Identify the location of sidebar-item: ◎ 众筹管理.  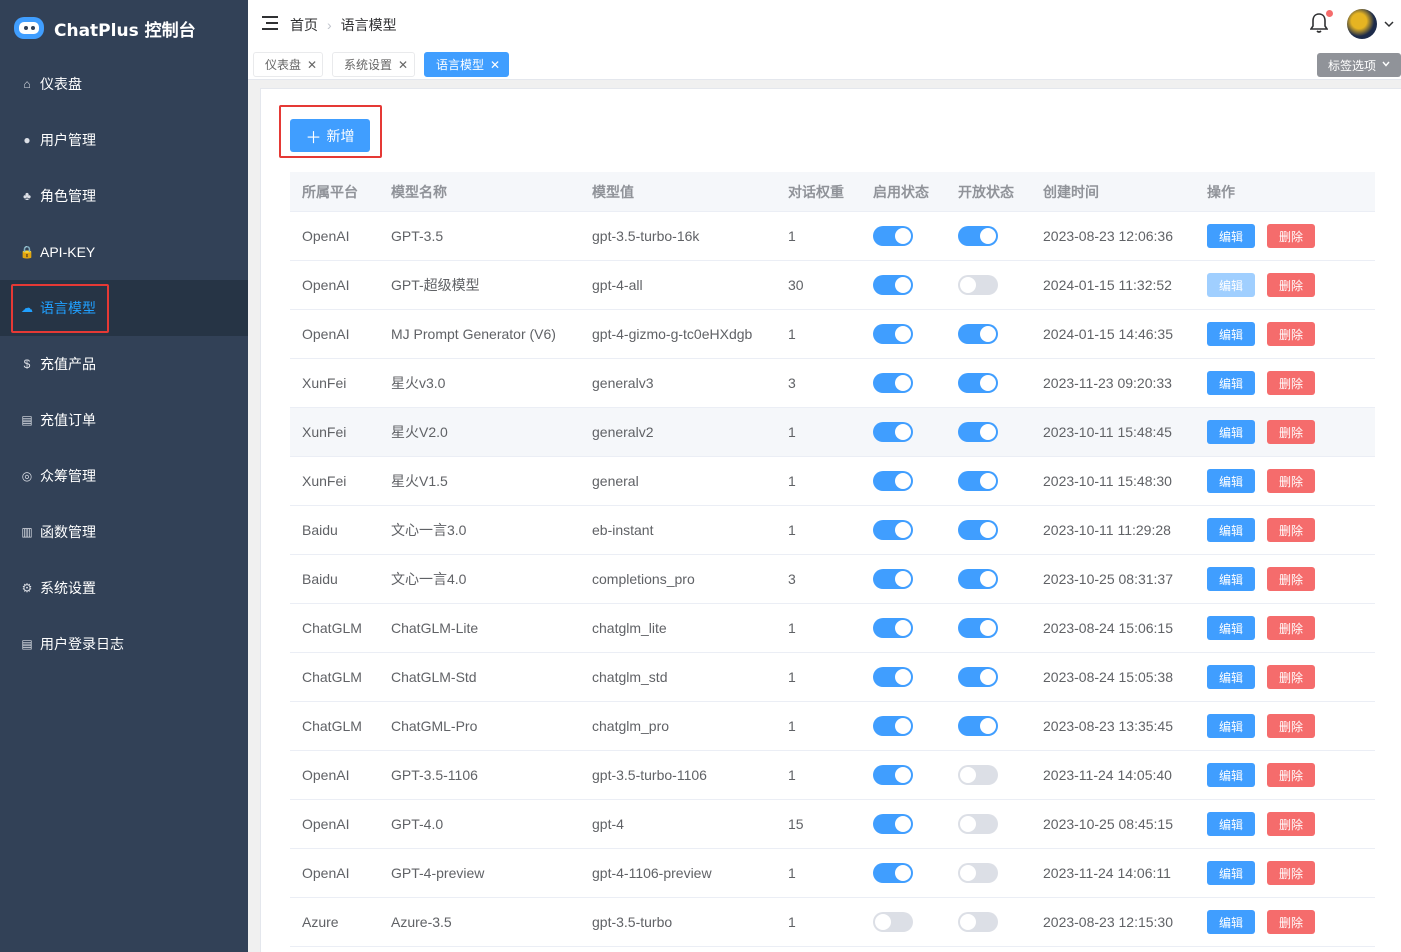
(124, 476).